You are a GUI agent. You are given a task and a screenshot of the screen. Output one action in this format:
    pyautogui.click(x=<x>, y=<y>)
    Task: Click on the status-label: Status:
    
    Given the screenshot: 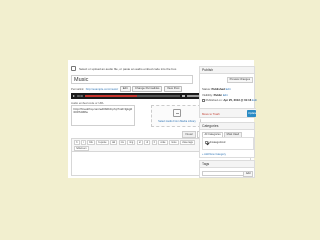 What is the action you would take?
    pyautogui.click(x=206, y=89)
    